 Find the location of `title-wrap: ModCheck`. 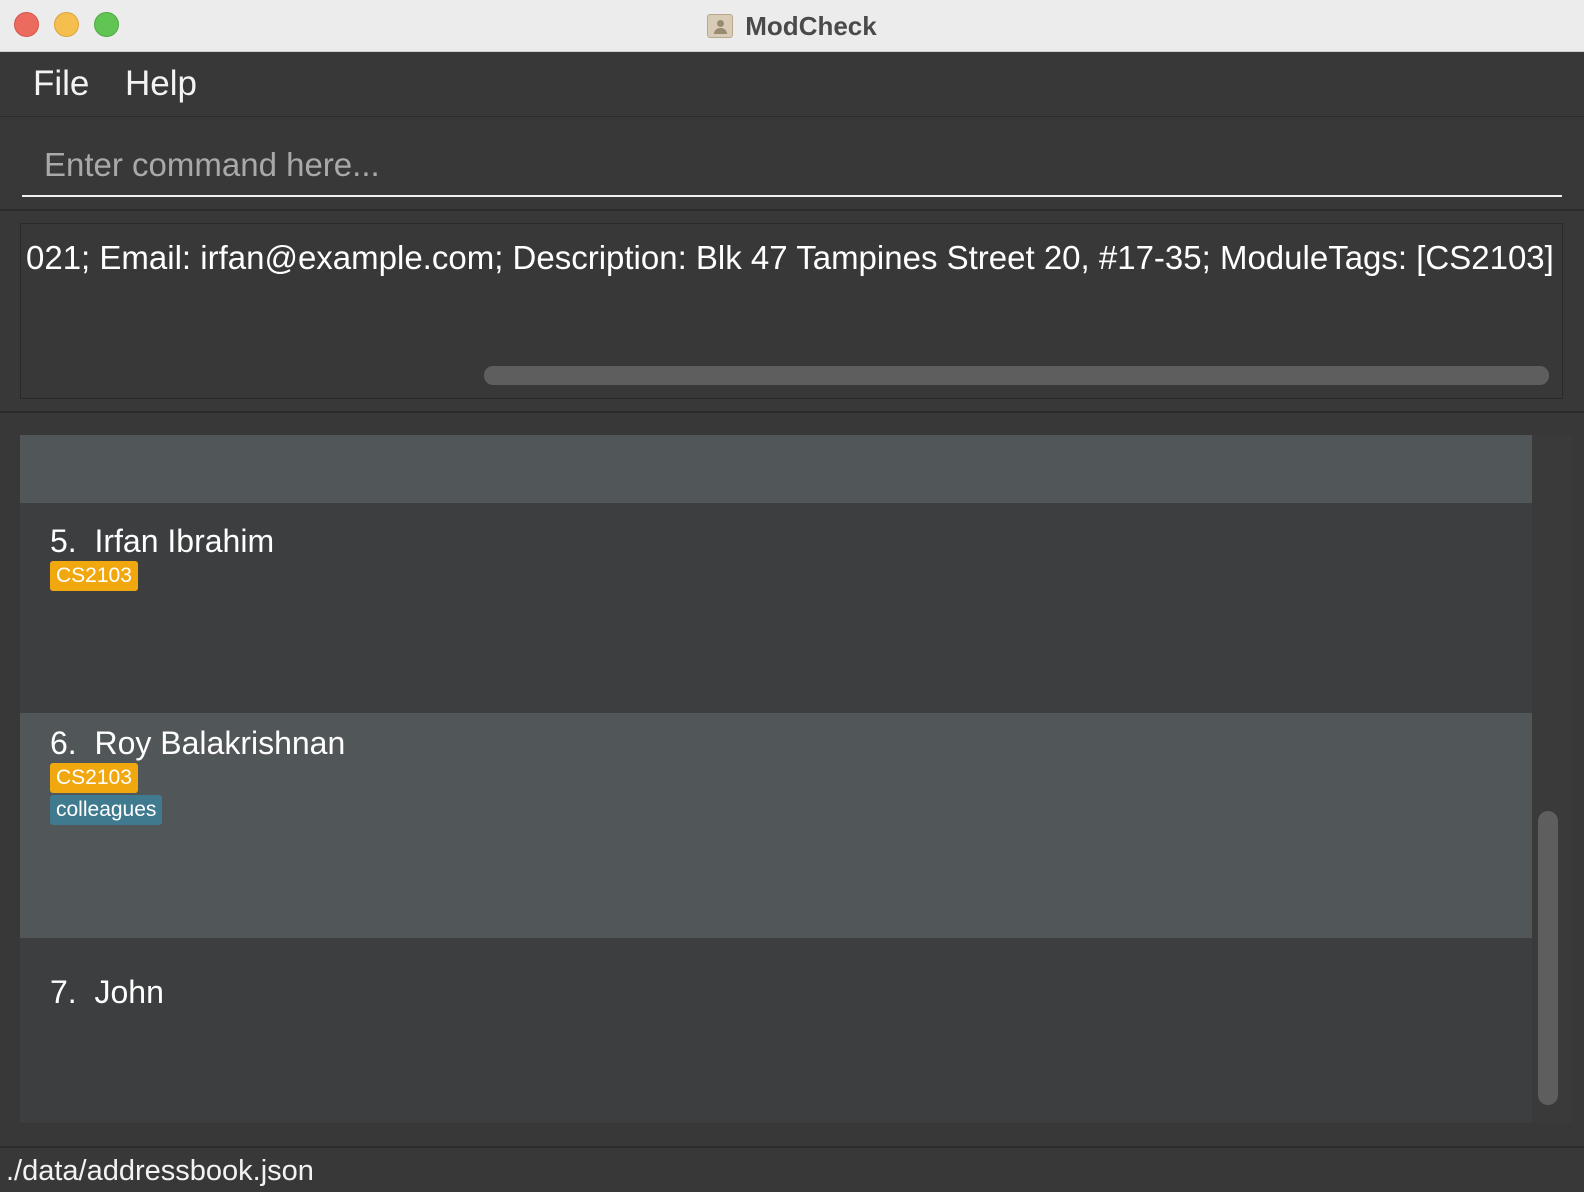

title-wrap: ModCheck is located at coordinates (792, 26).